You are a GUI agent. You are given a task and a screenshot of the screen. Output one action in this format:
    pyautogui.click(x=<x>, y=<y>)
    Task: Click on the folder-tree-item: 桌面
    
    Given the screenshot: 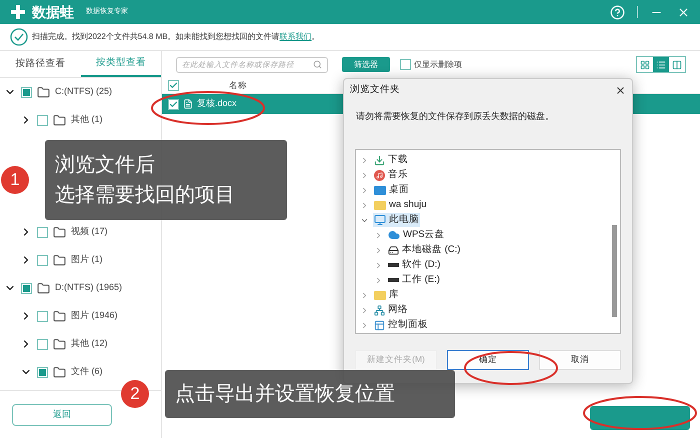 What is the action you would take?
    pyautogui.click(x=391, y=190)
    